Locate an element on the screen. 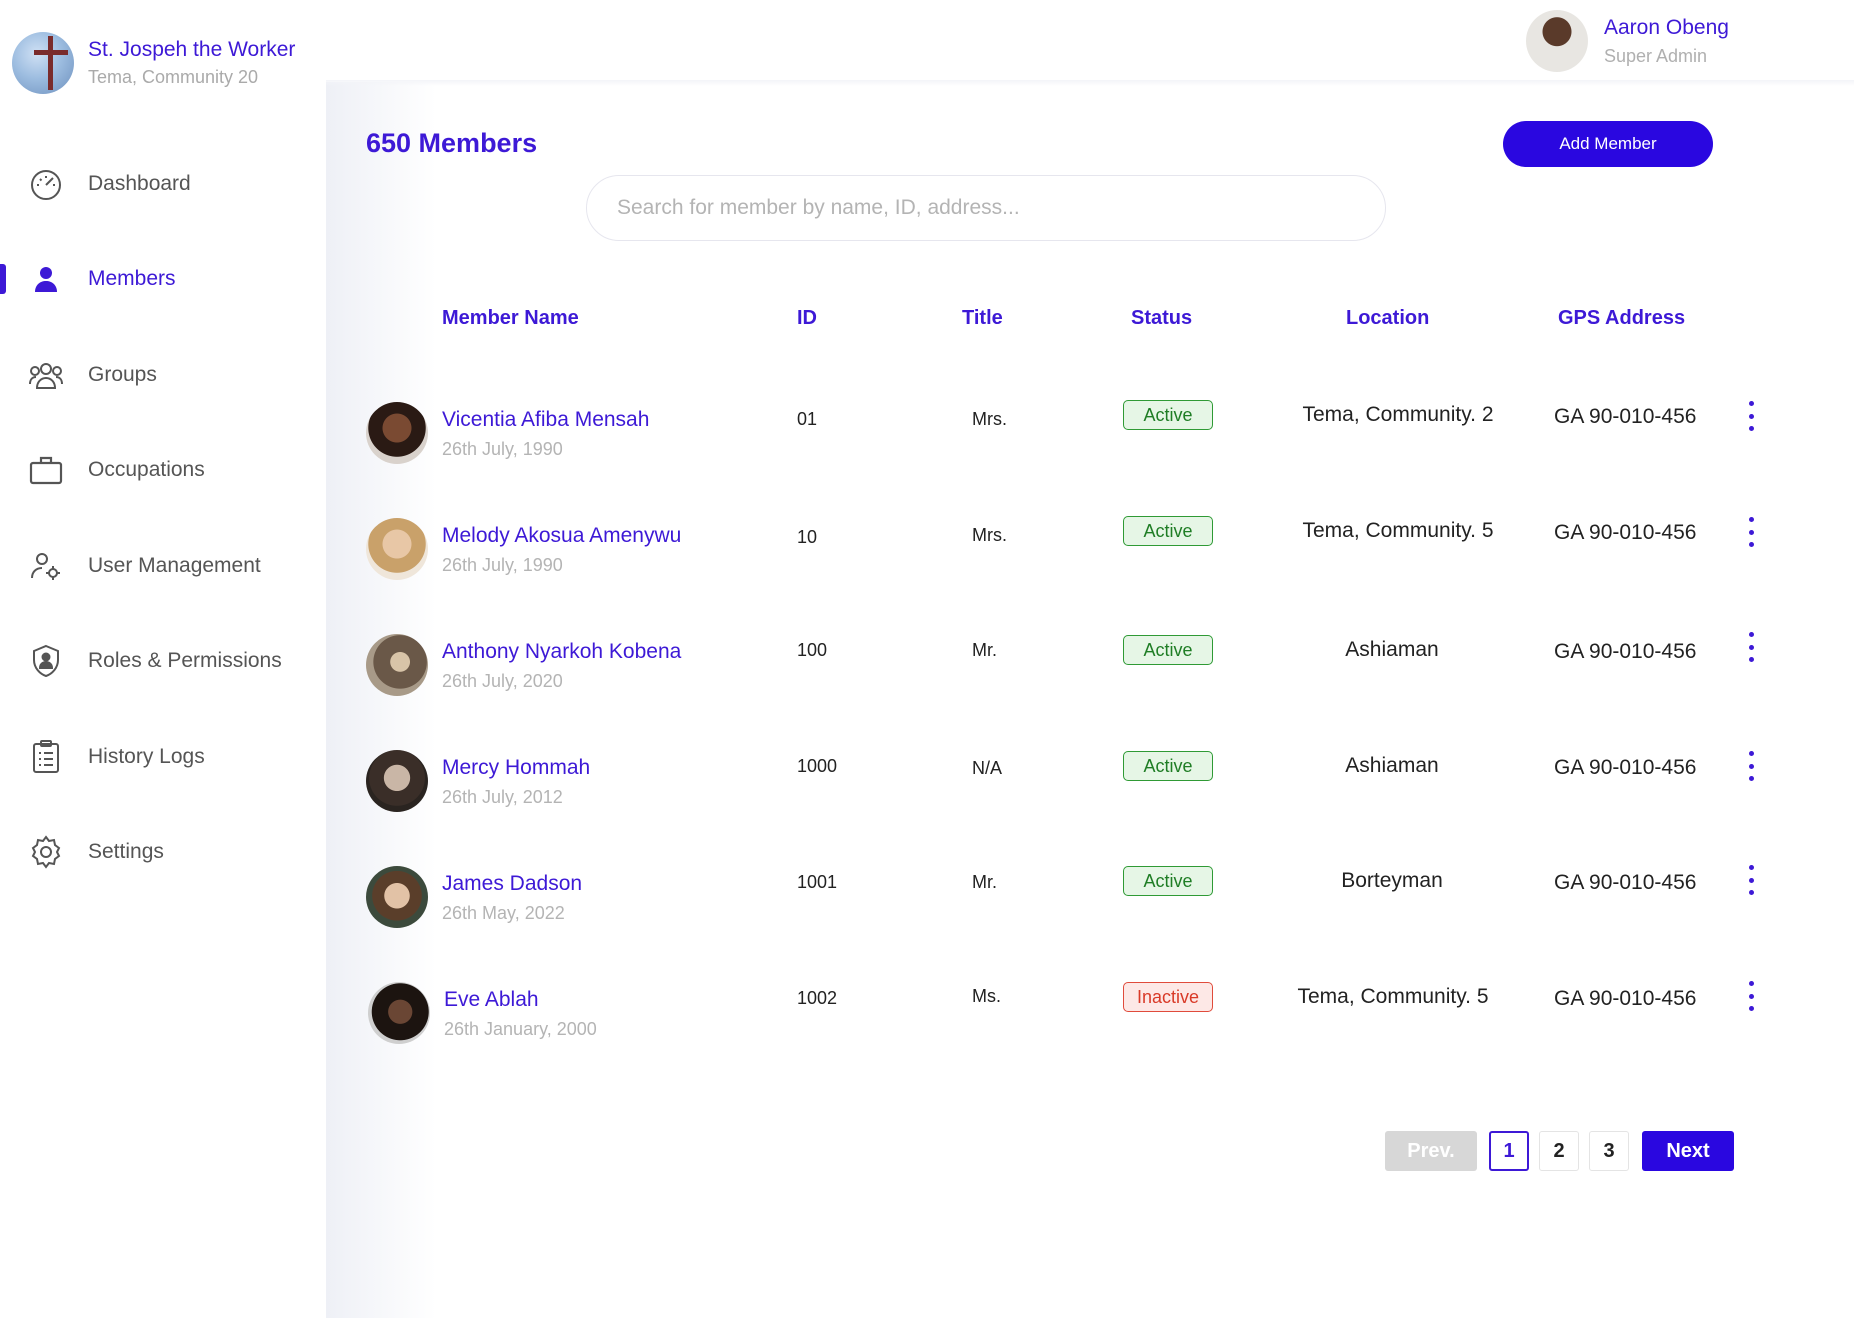  sidebar-item-label: Groups is located at coordinates (122, 374).